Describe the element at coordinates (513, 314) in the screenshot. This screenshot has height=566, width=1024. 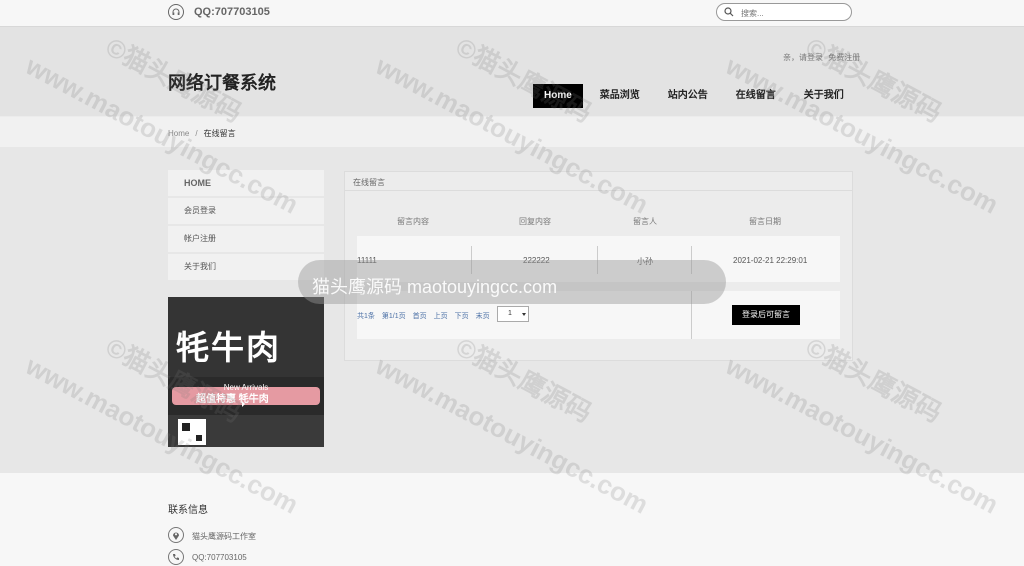
I see `page-select: 1` at that location.